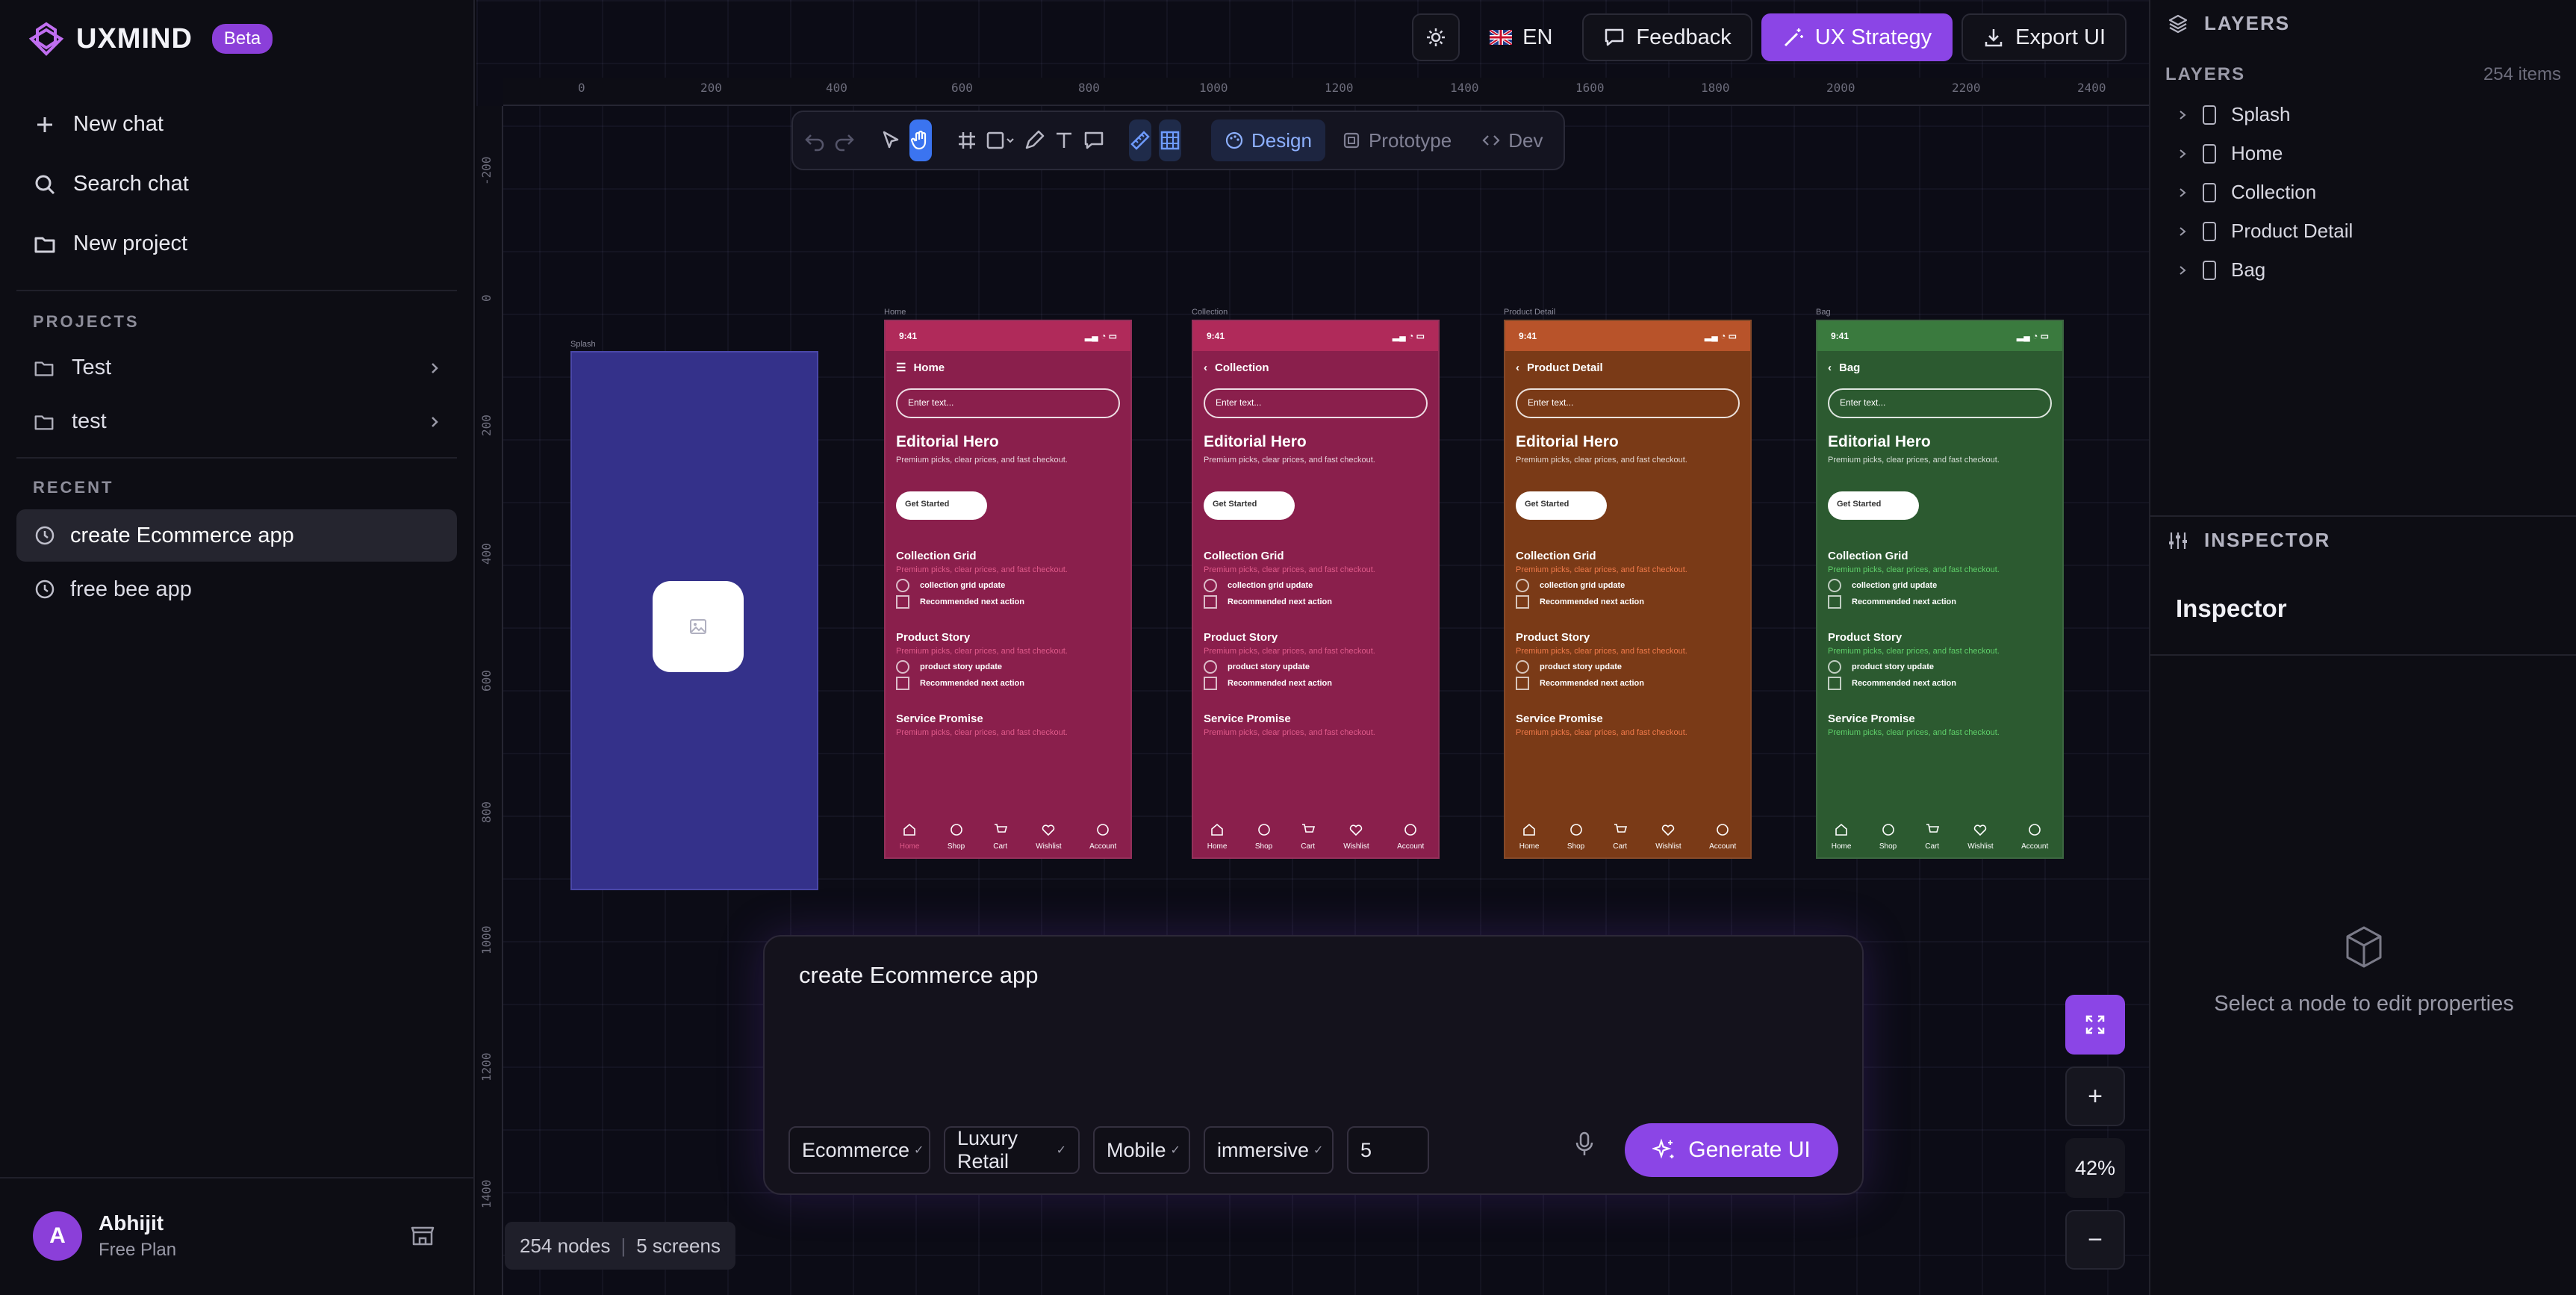 This screenshot has height=1295, width=2576. Describe the element at coordinates (1388, 1150) in the screenshot. I see `screen-count-input: 5` at that location.